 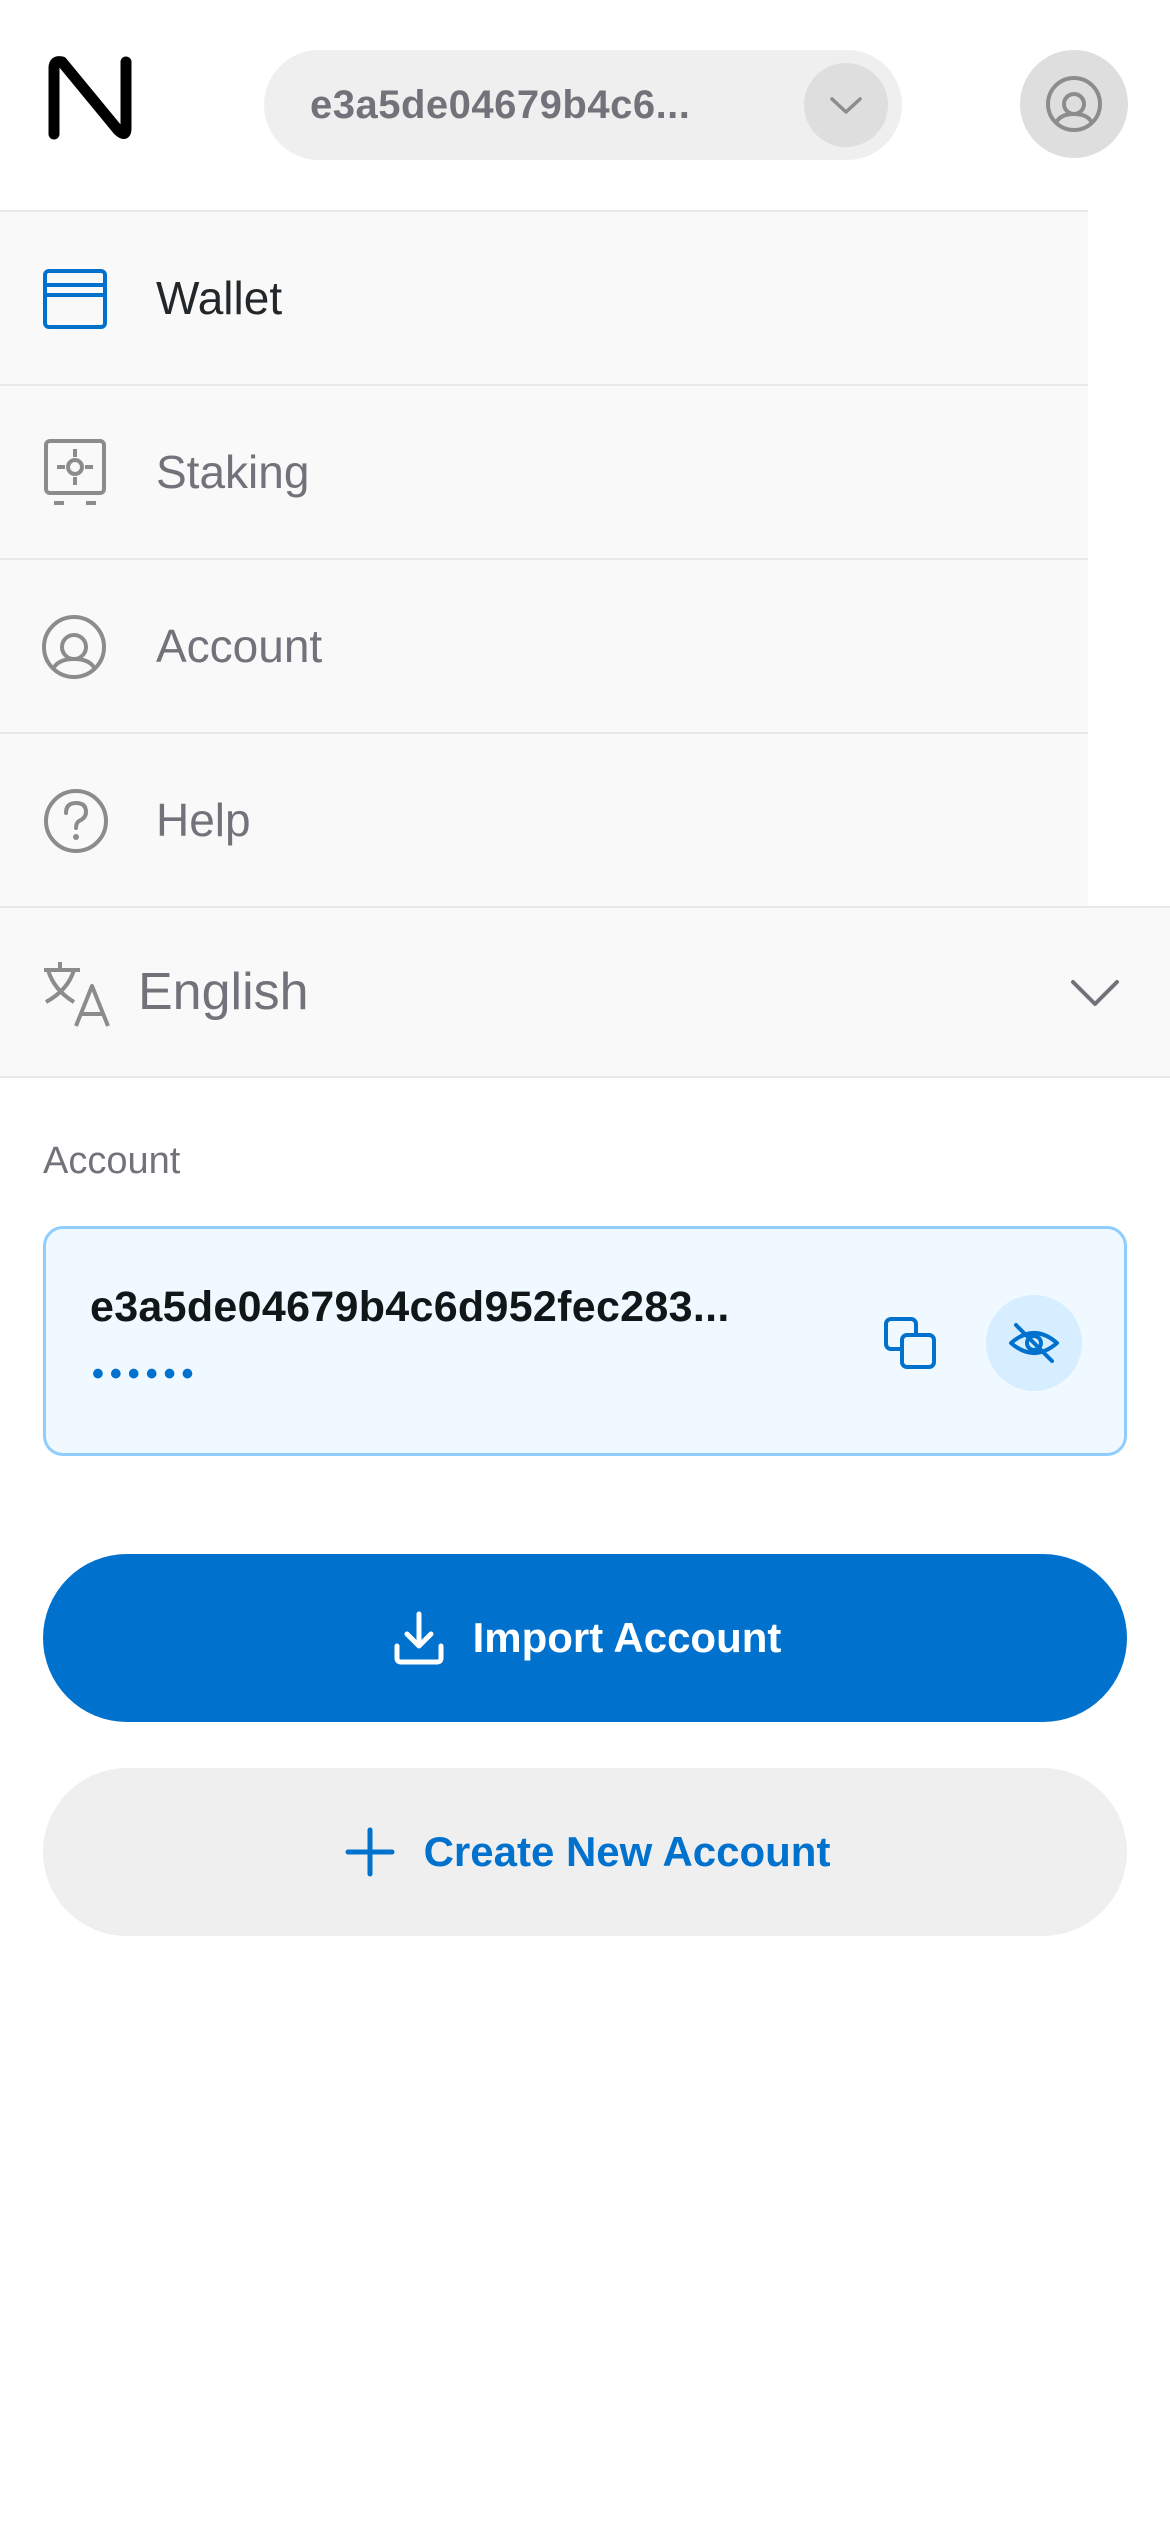 I want to click on language-label: English, so click(x=223, y=992).